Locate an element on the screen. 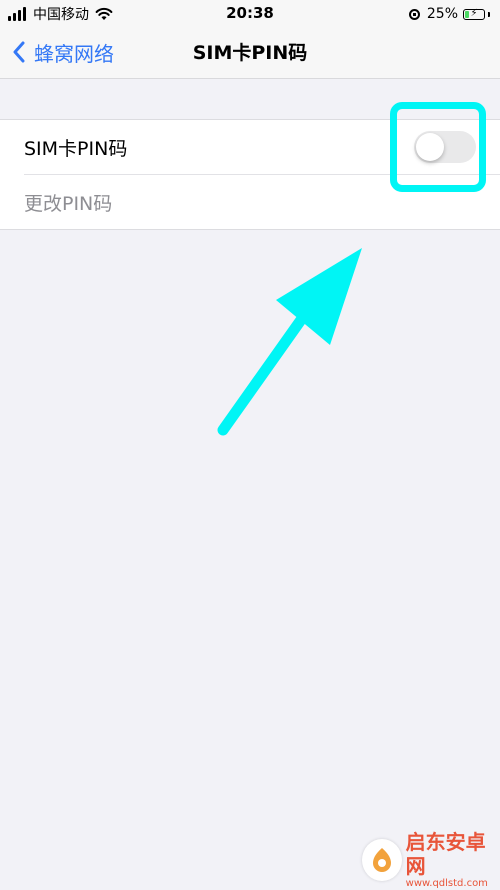 This screenshot has width=500, height=890. watermark-text: 启东安卓网 www.qdlstd.com is located at coordinates (453, 860).